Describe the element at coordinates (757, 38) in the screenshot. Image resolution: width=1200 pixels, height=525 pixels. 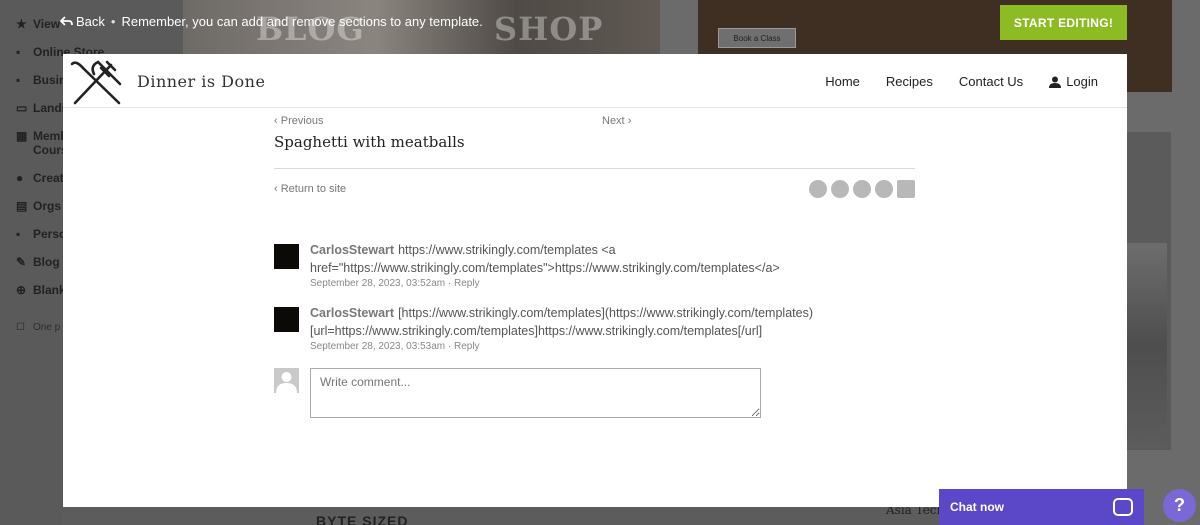
I see `book-class-button: Book a Class` at that location.